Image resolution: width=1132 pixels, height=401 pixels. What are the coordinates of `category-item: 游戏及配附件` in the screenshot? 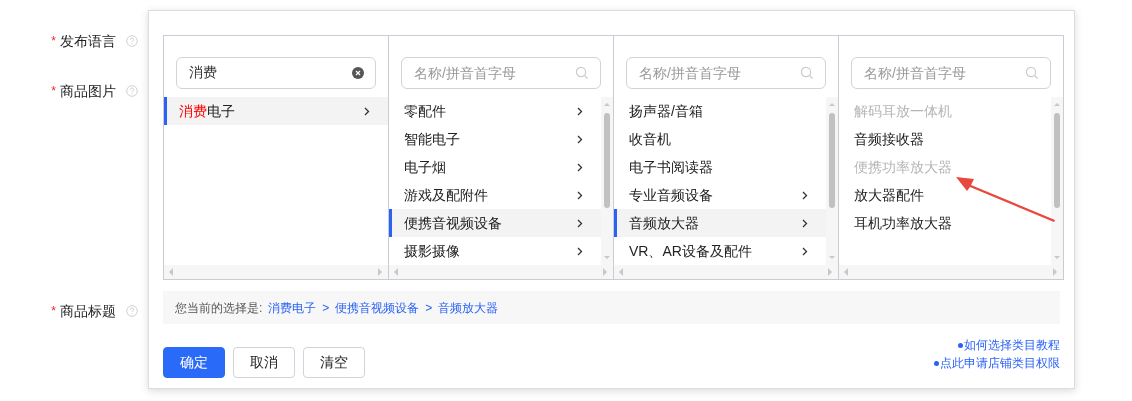 It's located at (495, 195).